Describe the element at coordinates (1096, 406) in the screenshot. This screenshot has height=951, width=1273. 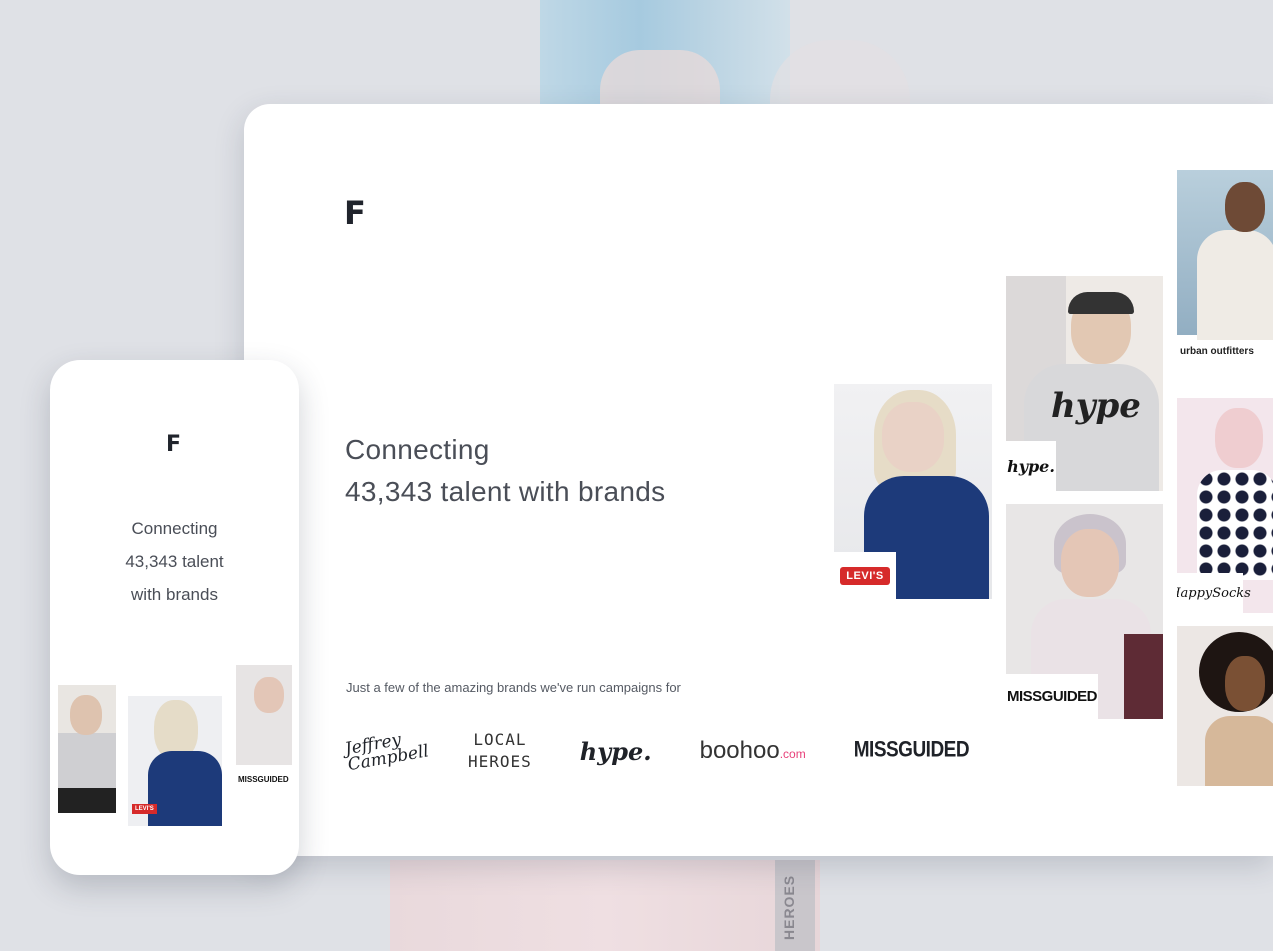
I see `hype-sweatshirt-print: hype` at that location.